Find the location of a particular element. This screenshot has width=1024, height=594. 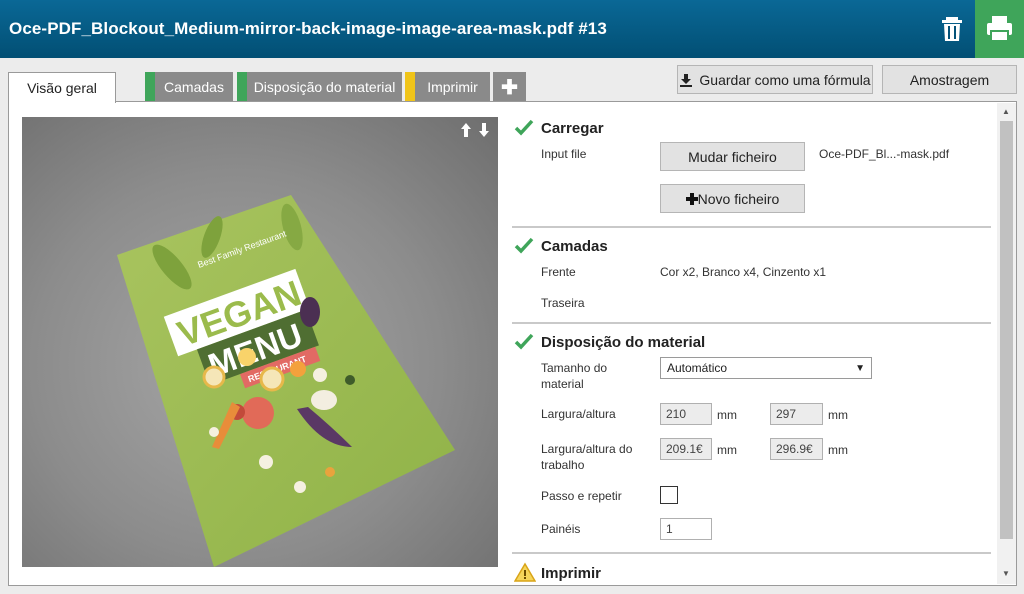

save-as-formula-button: Guardar como uma fórmula is located at coordinates (775, 79).